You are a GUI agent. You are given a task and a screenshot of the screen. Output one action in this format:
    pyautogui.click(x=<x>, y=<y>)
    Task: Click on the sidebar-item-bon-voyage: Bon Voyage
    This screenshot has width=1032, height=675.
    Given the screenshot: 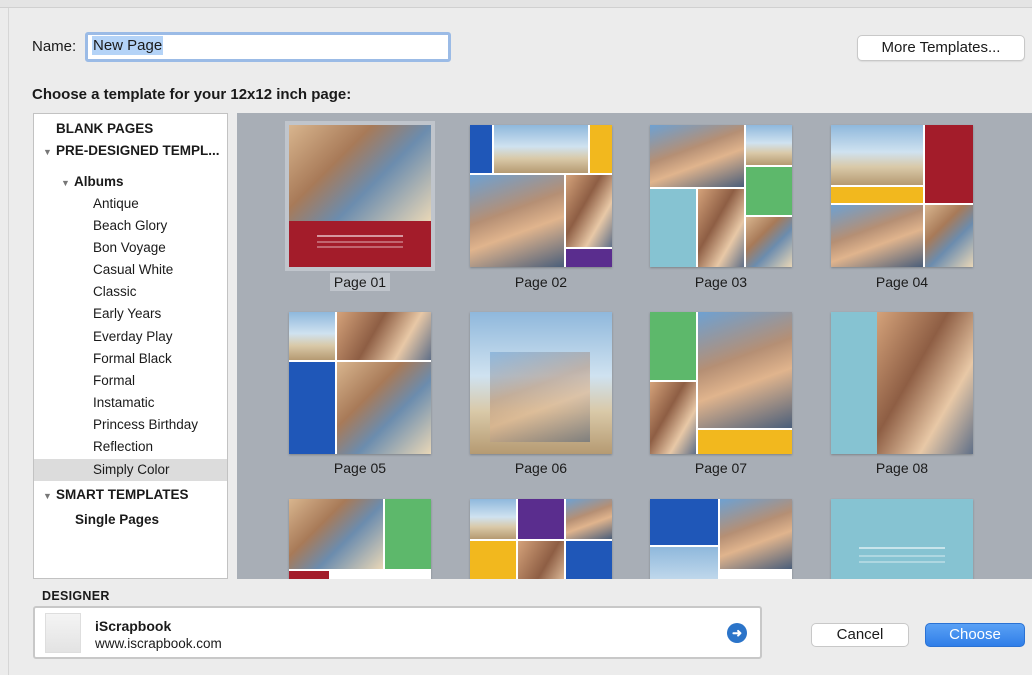 What is the action you would take?
    pyautogui.click(x=160, y=248)
    